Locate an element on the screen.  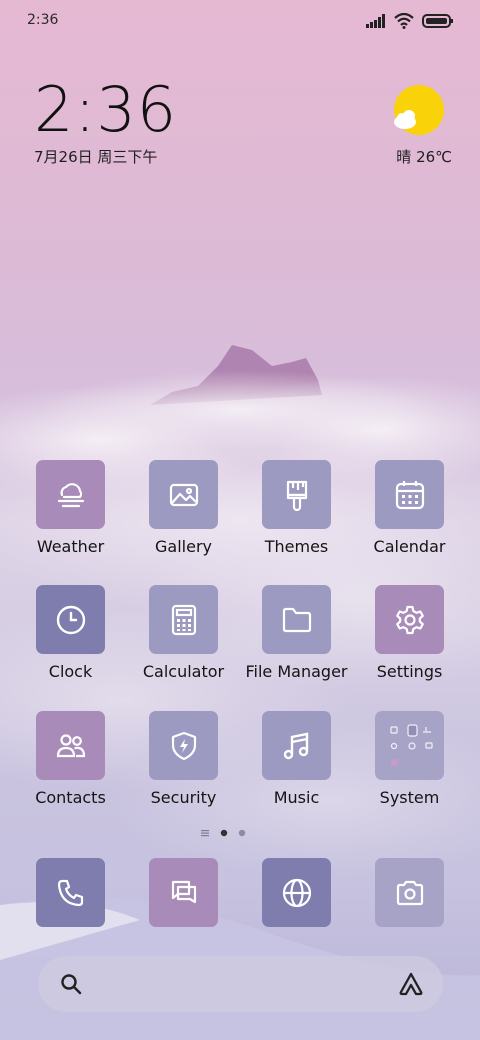
status-icons is located at coordinates (410, 21).